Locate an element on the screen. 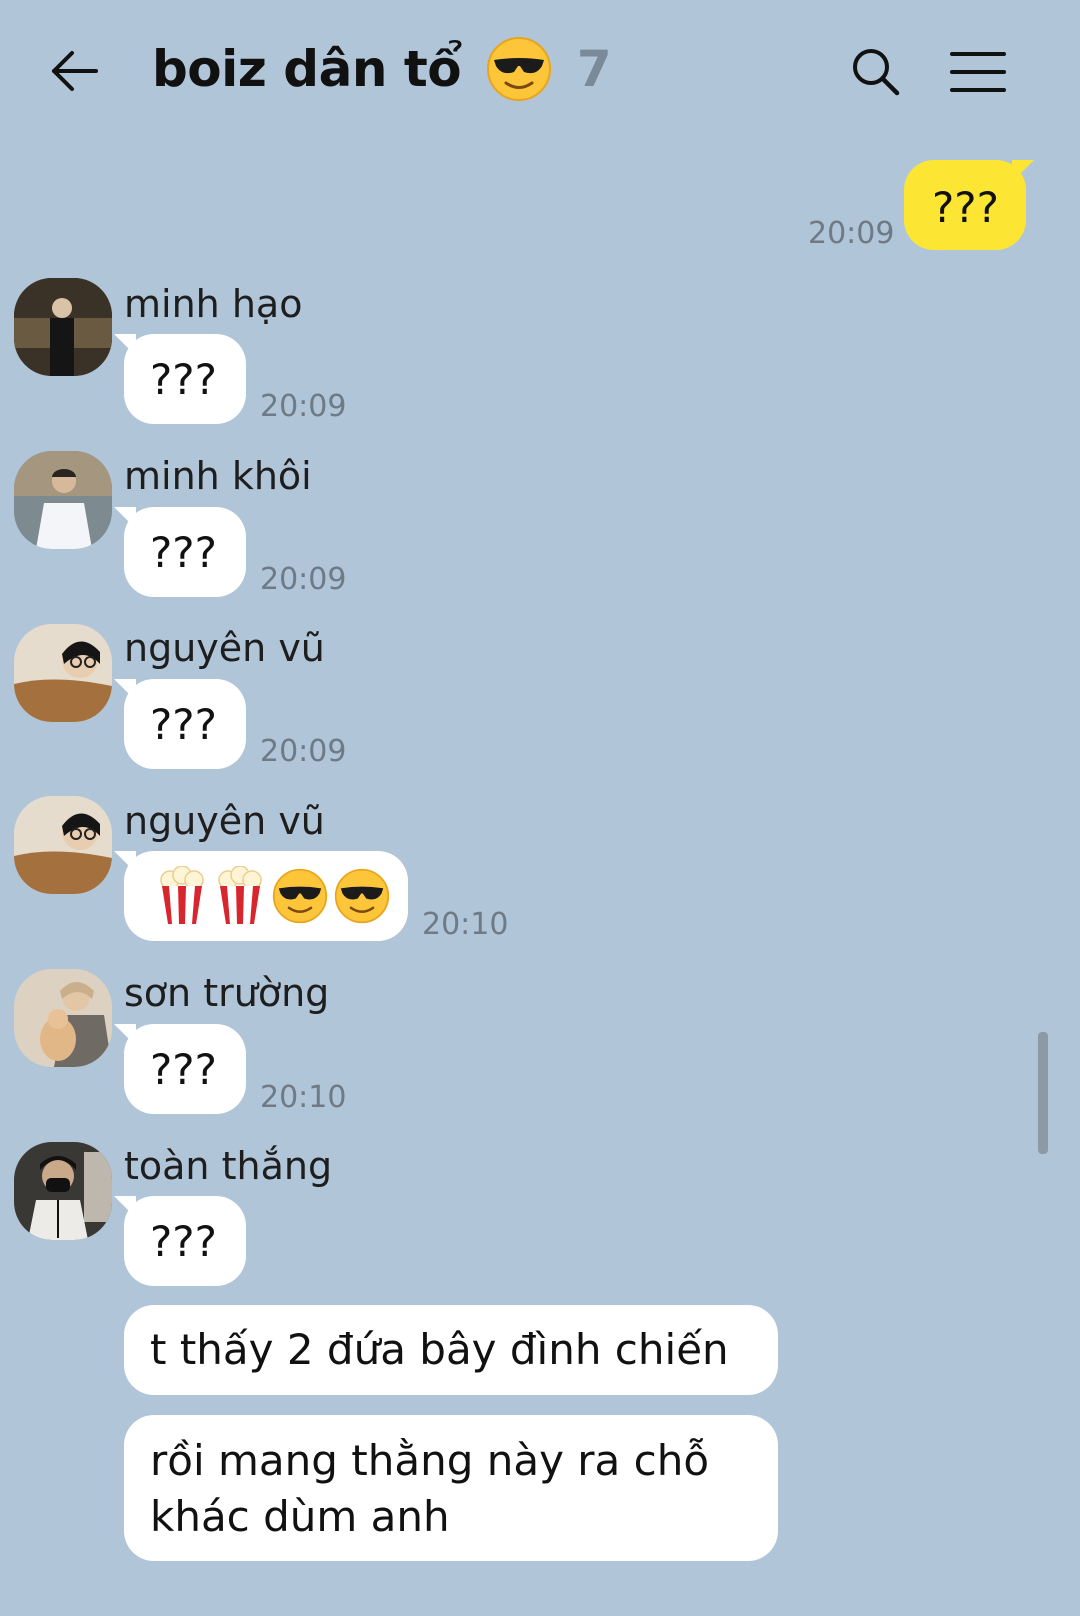  sender-name: minh khôi is located at coordinates (218, 476).